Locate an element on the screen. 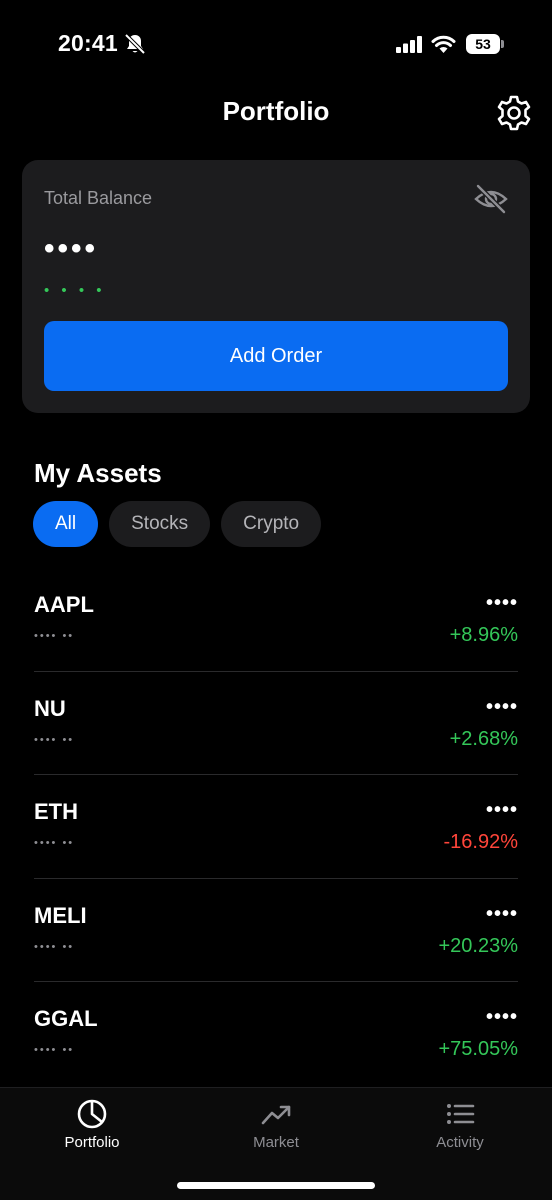  eye-slash-icon is located at coordinates (491, 199).